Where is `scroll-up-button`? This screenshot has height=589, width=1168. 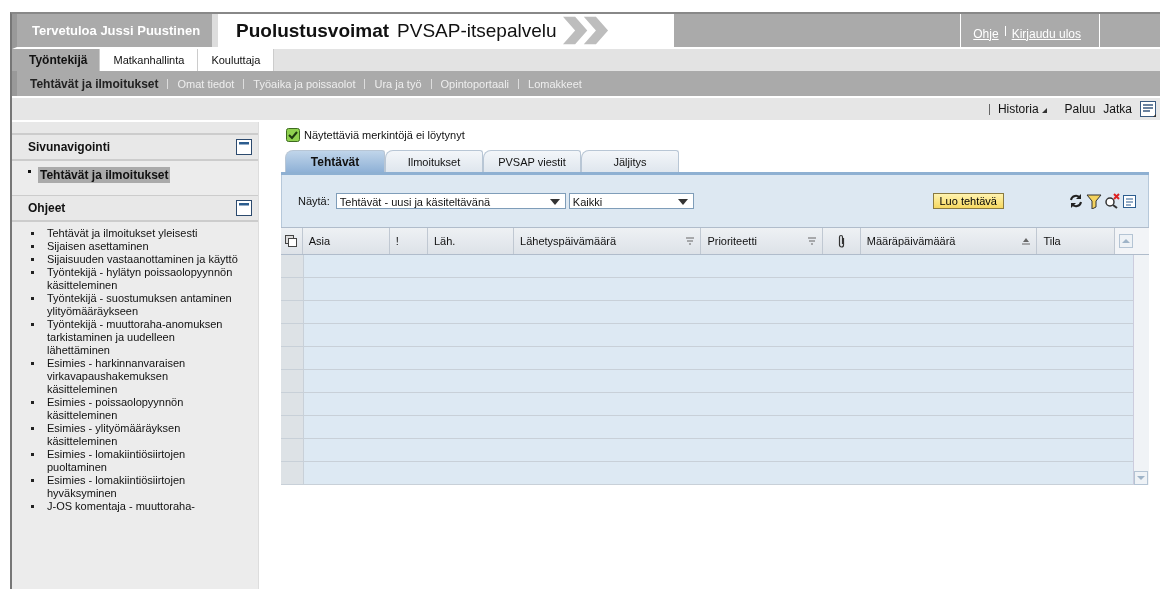 scroll-up-button is located at coordinates (1125, 241).